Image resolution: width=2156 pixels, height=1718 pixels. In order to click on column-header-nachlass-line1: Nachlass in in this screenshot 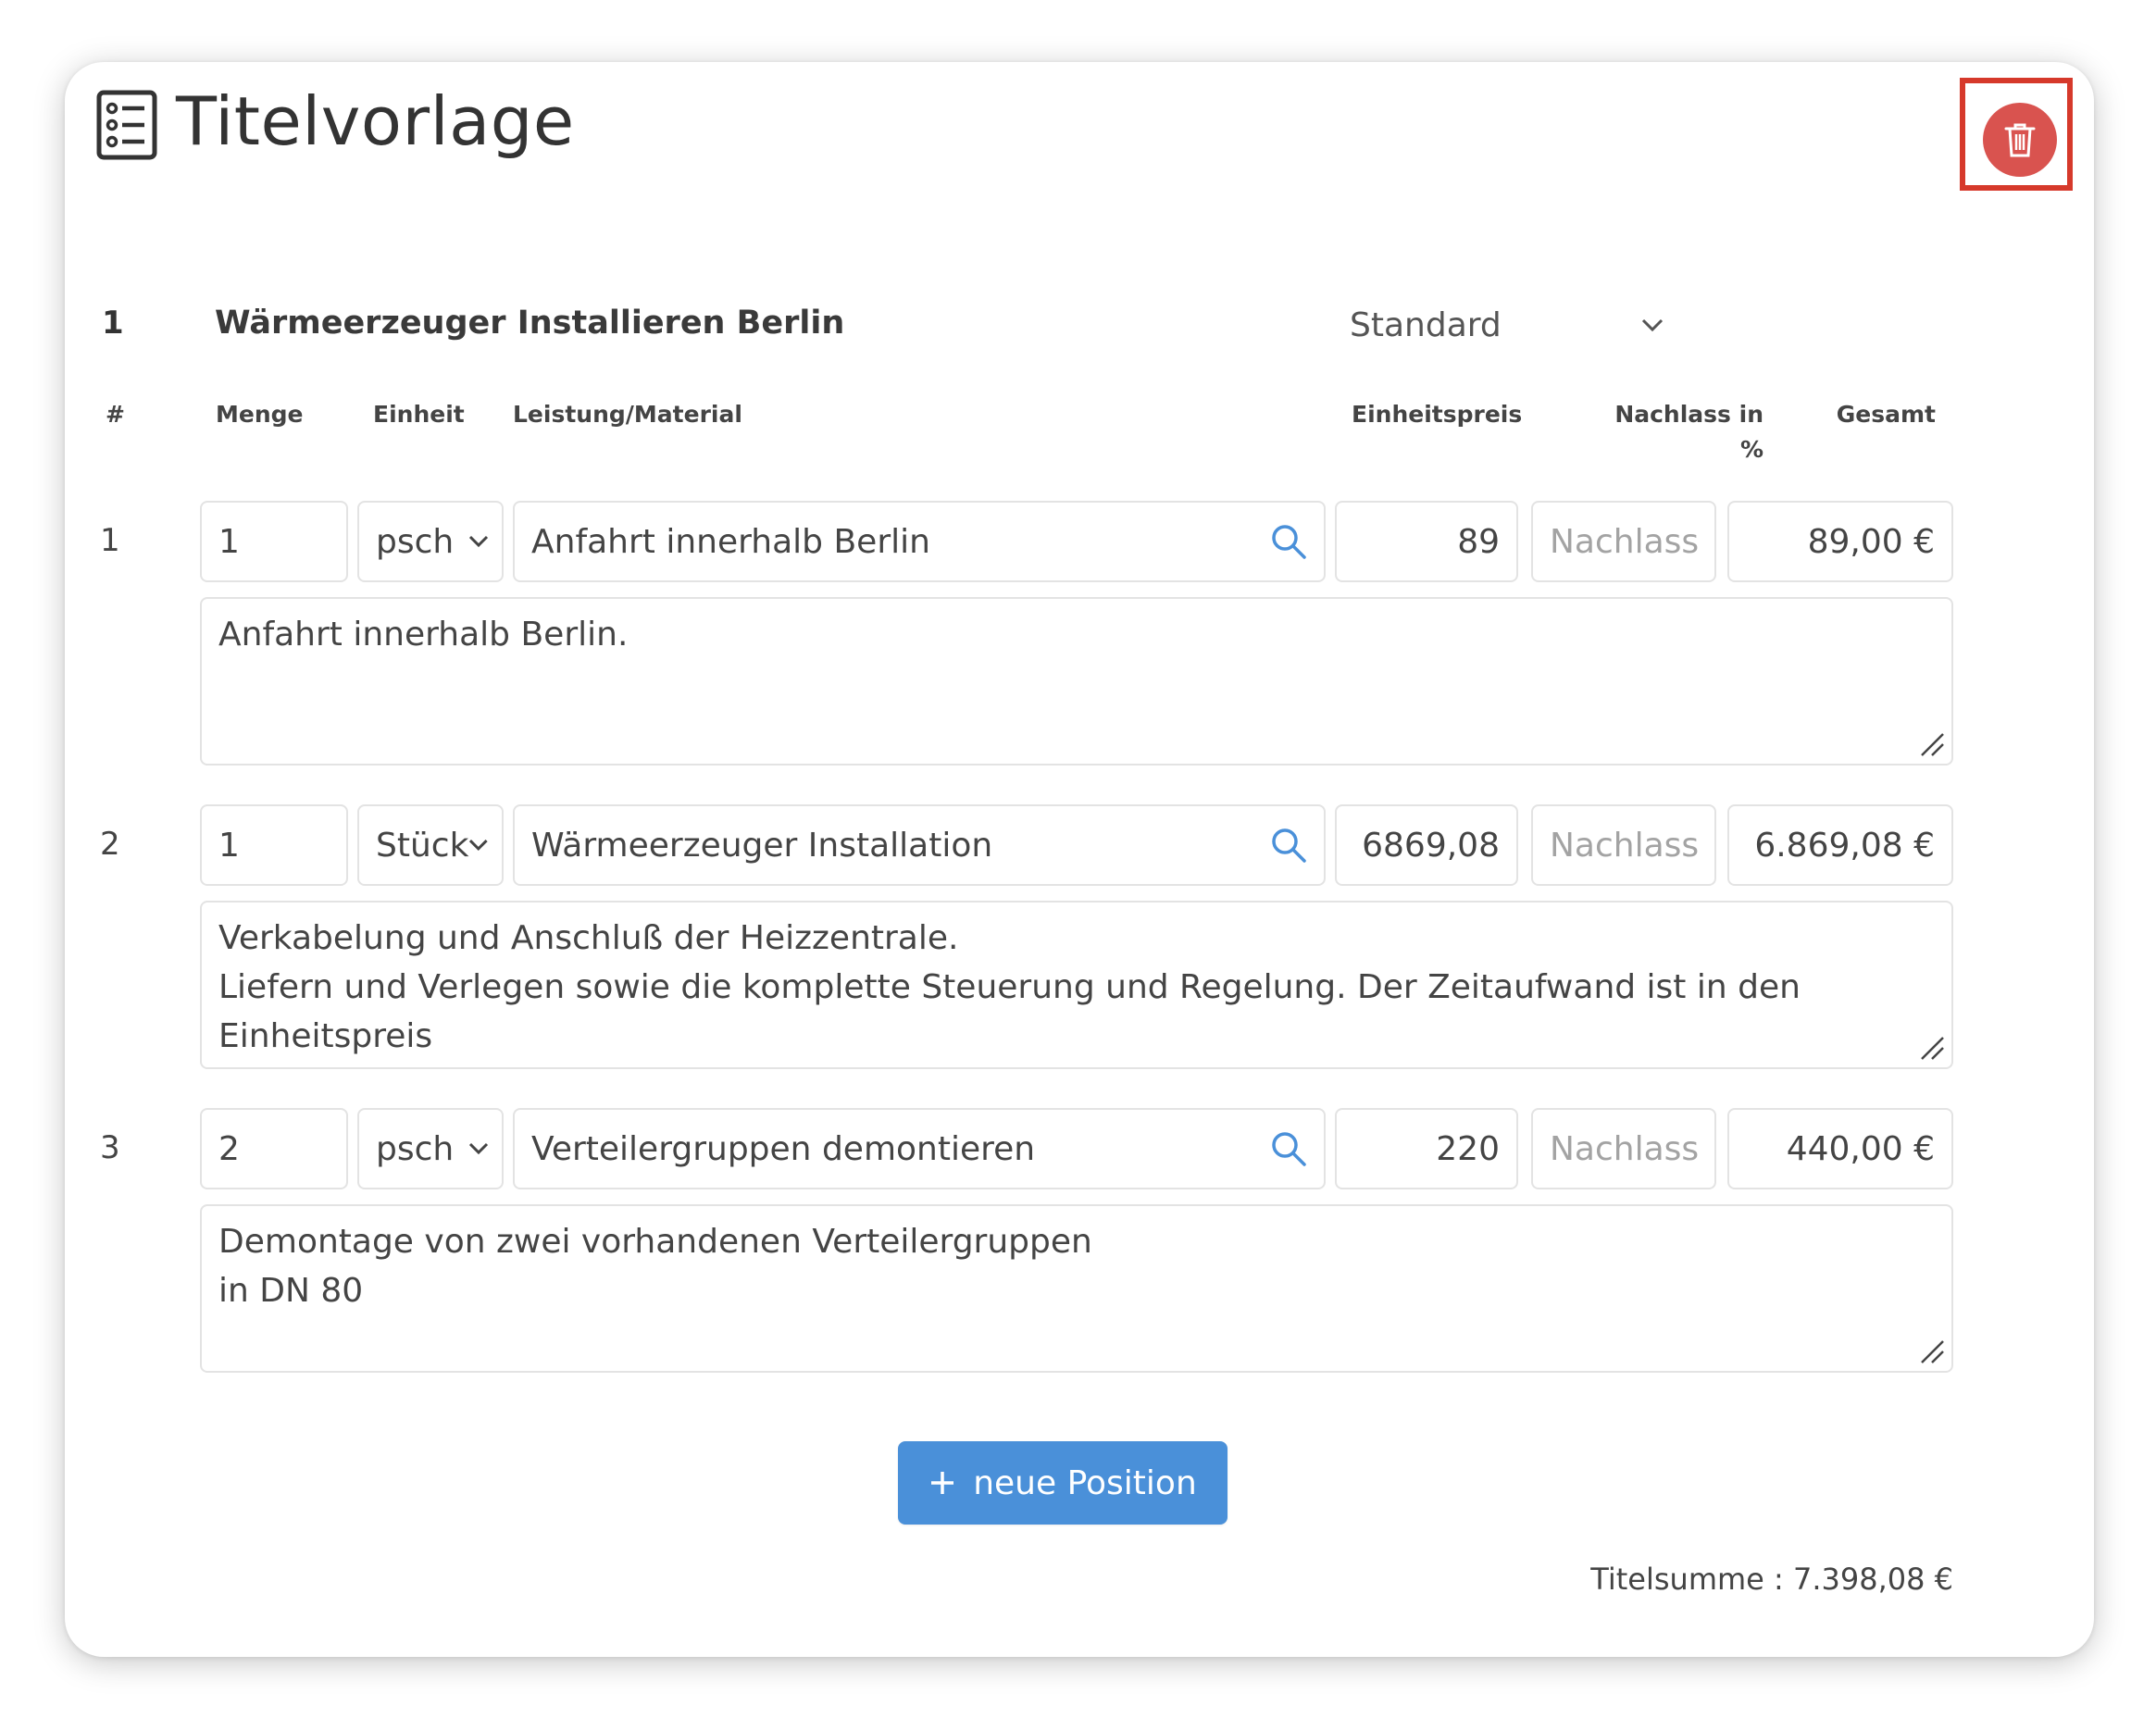, I will do `click(1688, 414)`.